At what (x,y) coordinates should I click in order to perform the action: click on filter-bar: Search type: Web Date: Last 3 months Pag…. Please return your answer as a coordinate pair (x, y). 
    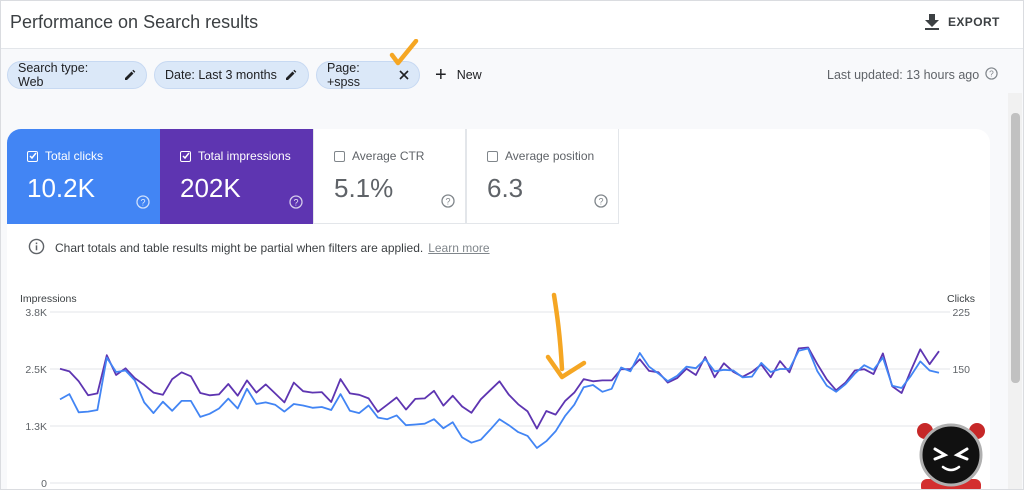
    Looking at the image, I should click on (512, 76).